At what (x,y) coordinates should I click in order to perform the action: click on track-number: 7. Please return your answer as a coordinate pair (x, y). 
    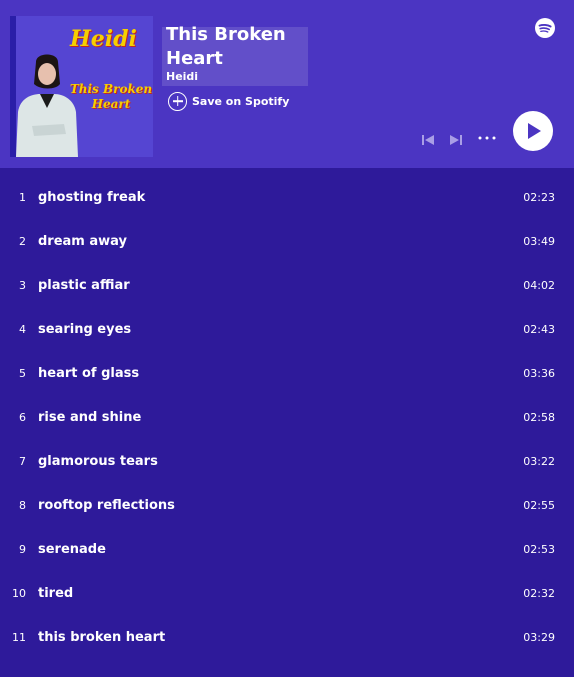
    Looking at the image, I should click on (22, 461).